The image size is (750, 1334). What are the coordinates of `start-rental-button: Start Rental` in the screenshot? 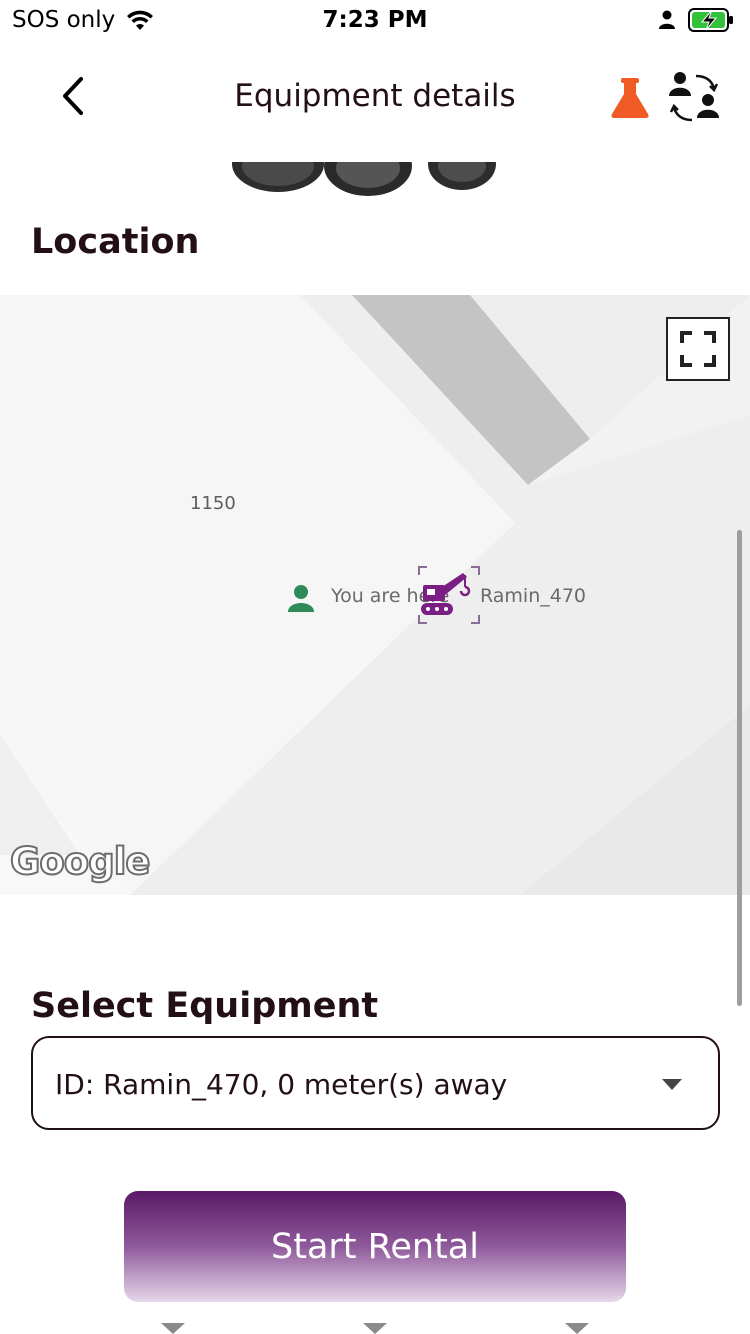 It's located at (375, 1246).